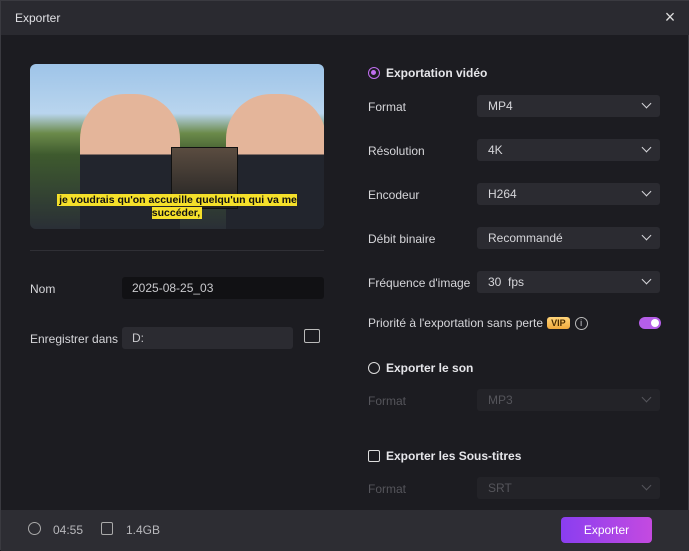  Describe the element at coordinates (419, 283) in the screenshot. I see `framerate-label: Fréquence d'image` at that location.